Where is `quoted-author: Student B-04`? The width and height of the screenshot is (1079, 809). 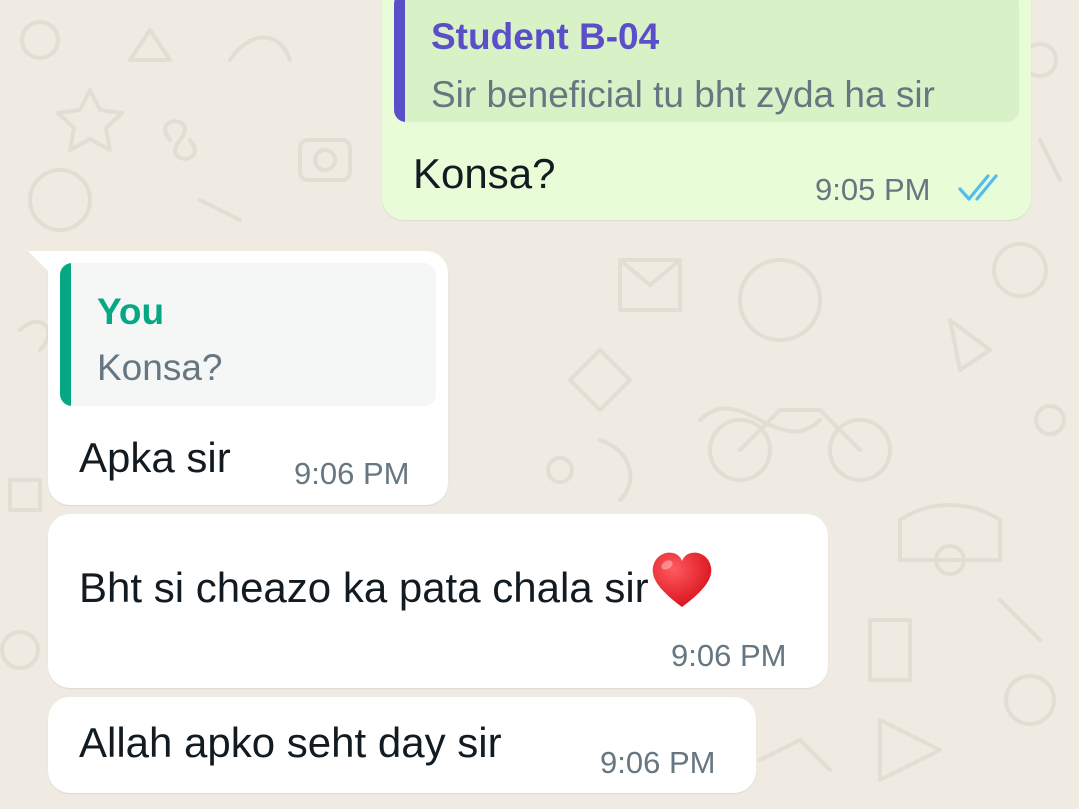 quoted-author: Student B-04 is located at coordinates (545, 36).